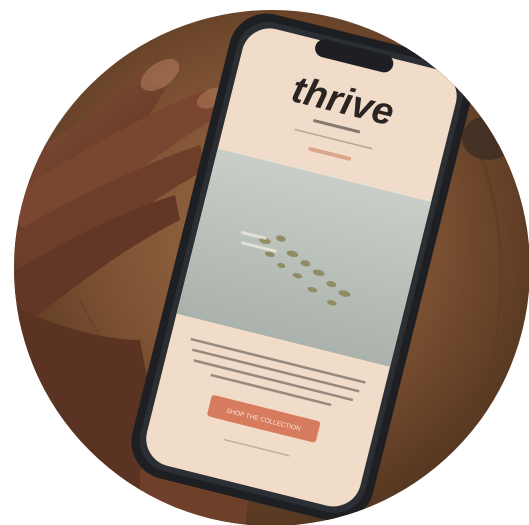  Describe the element at coordinates (488, 138) in the screenshot. I see `round-object` at that location.